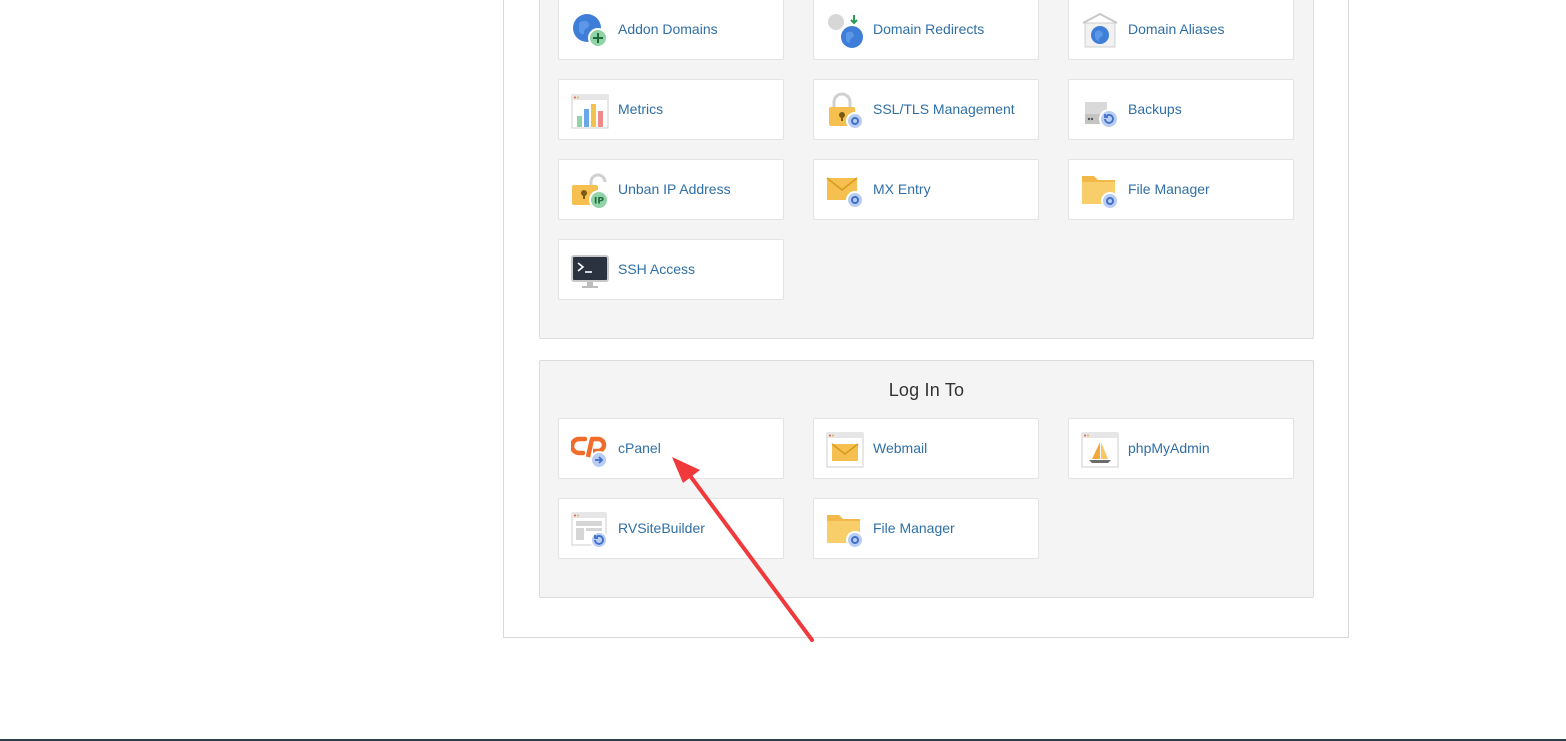 The width and height of the screenshot is (1566, 741). I want to click on tile-domain-redirects: Domain Redirects, so click(926, 30).